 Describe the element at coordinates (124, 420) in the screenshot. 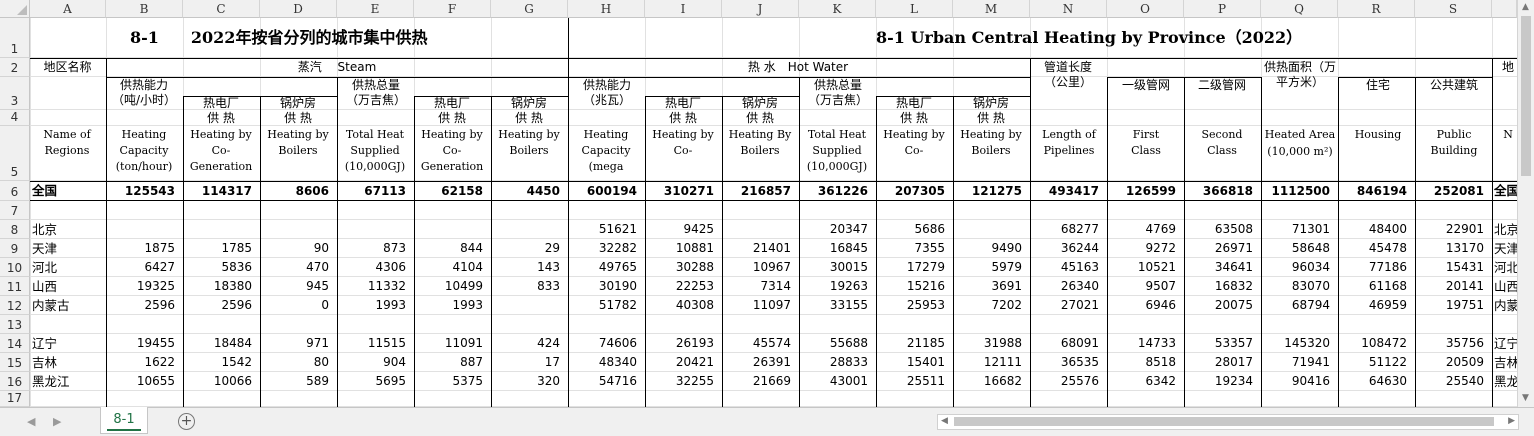

I see `sheet-tab: 8-1` at that location.